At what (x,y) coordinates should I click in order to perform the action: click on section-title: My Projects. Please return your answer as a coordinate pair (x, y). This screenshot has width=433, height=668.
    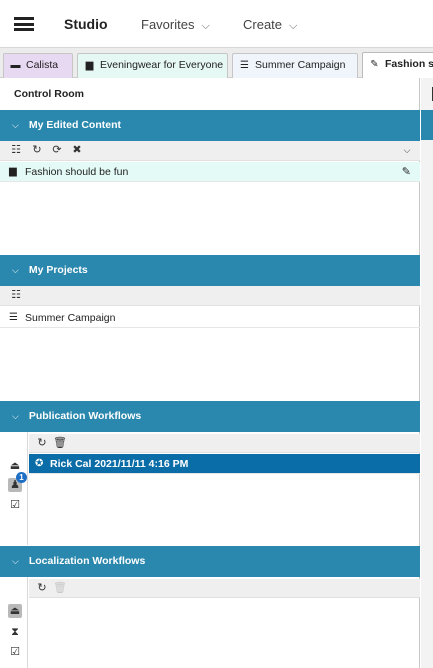
    Looking at the image, I should click on (58, 270).